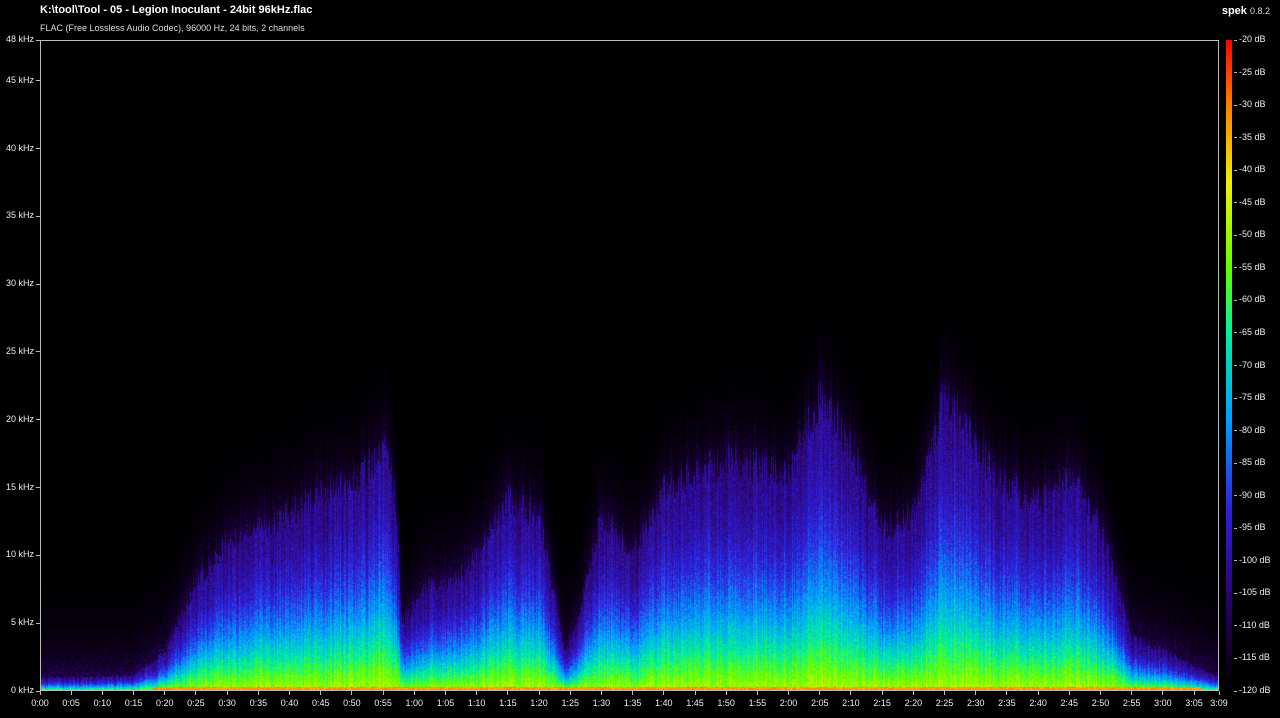 The width and height of the screenshot is (1280, 718). Describe the element at coordinates (71, 703) in the screenshot. I see `x-tick-label: 0:05` at that location.